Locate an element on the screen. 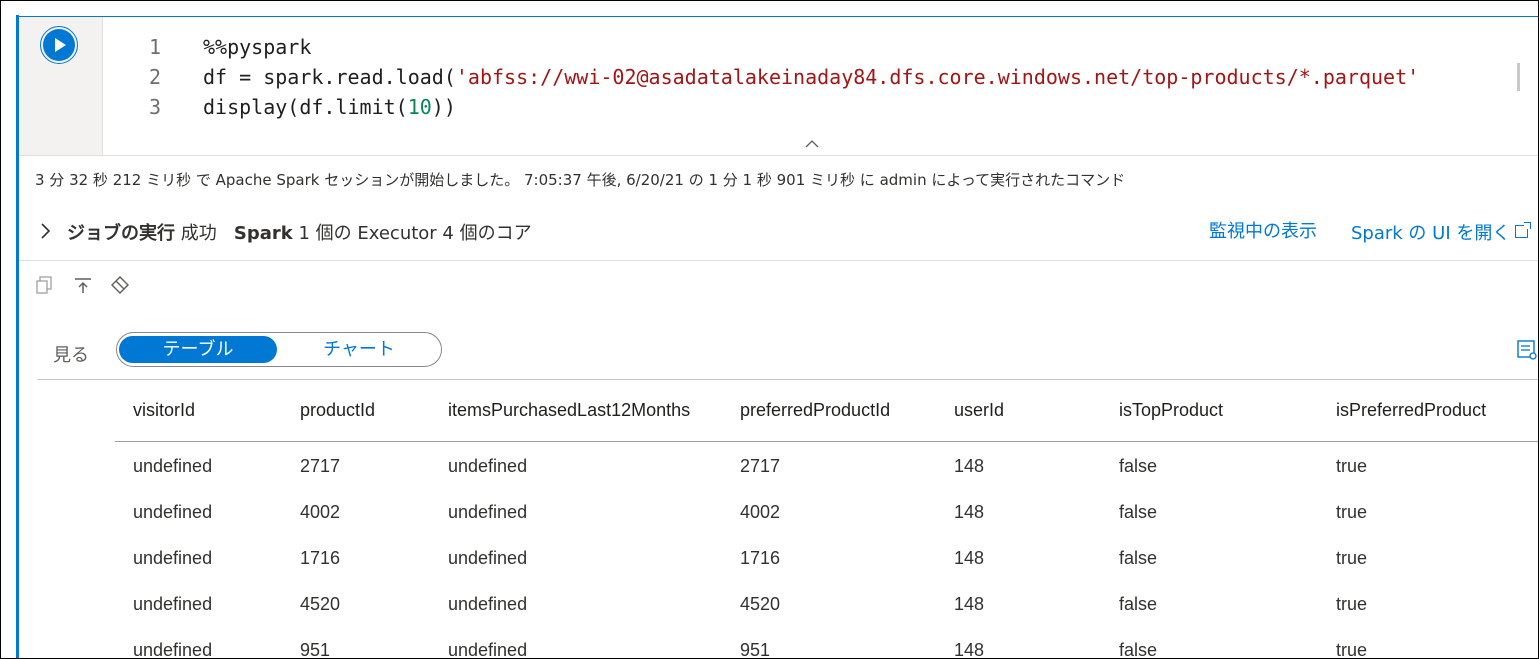  editor-scrollbar is located at coordinates (1518, 77).